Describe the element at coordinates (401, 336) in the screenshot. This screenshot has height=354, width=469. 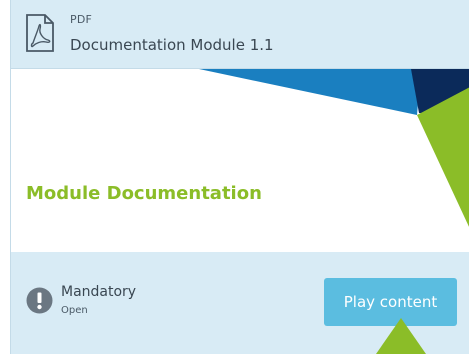
I see `pointer-arrow-icon` at that location.